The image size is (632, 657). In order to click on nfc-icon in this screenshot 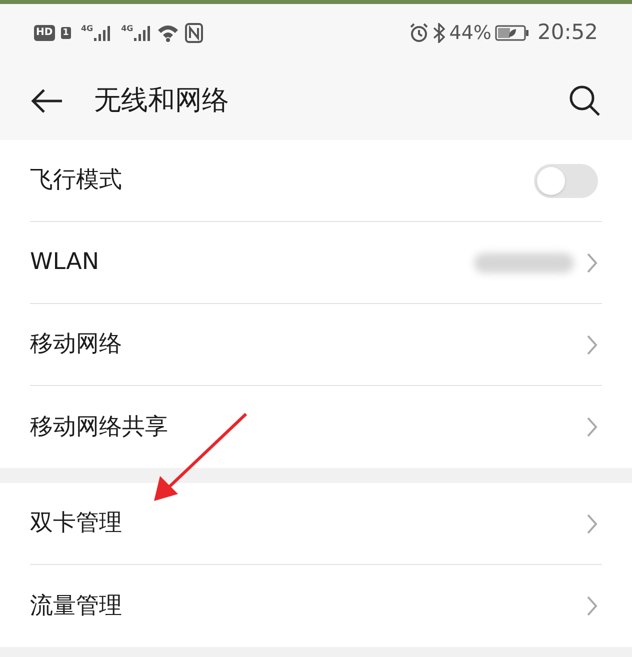, I will do `click(194, 33)`.